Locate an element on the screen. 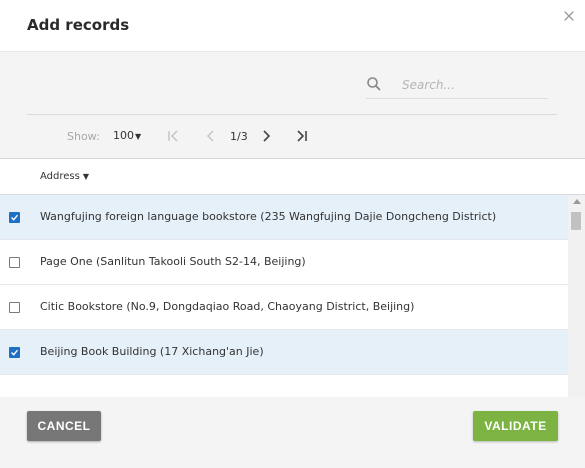  show-label: Show: is located at coordinates (83, 136).